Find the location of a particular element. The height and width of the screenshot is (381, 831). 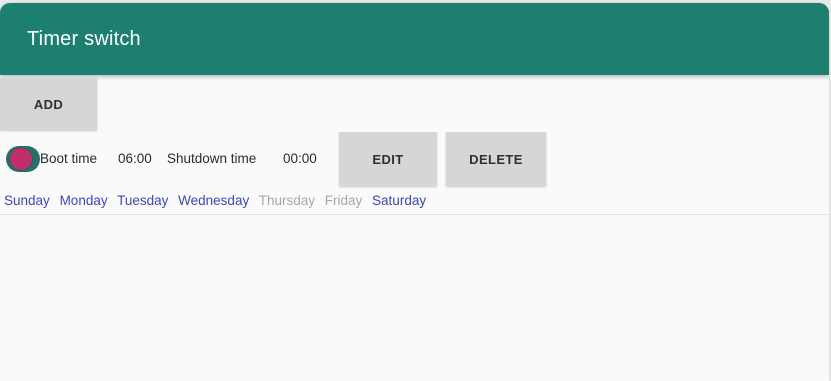

day-sunday: Sunday is located at coordinates (27, 200).